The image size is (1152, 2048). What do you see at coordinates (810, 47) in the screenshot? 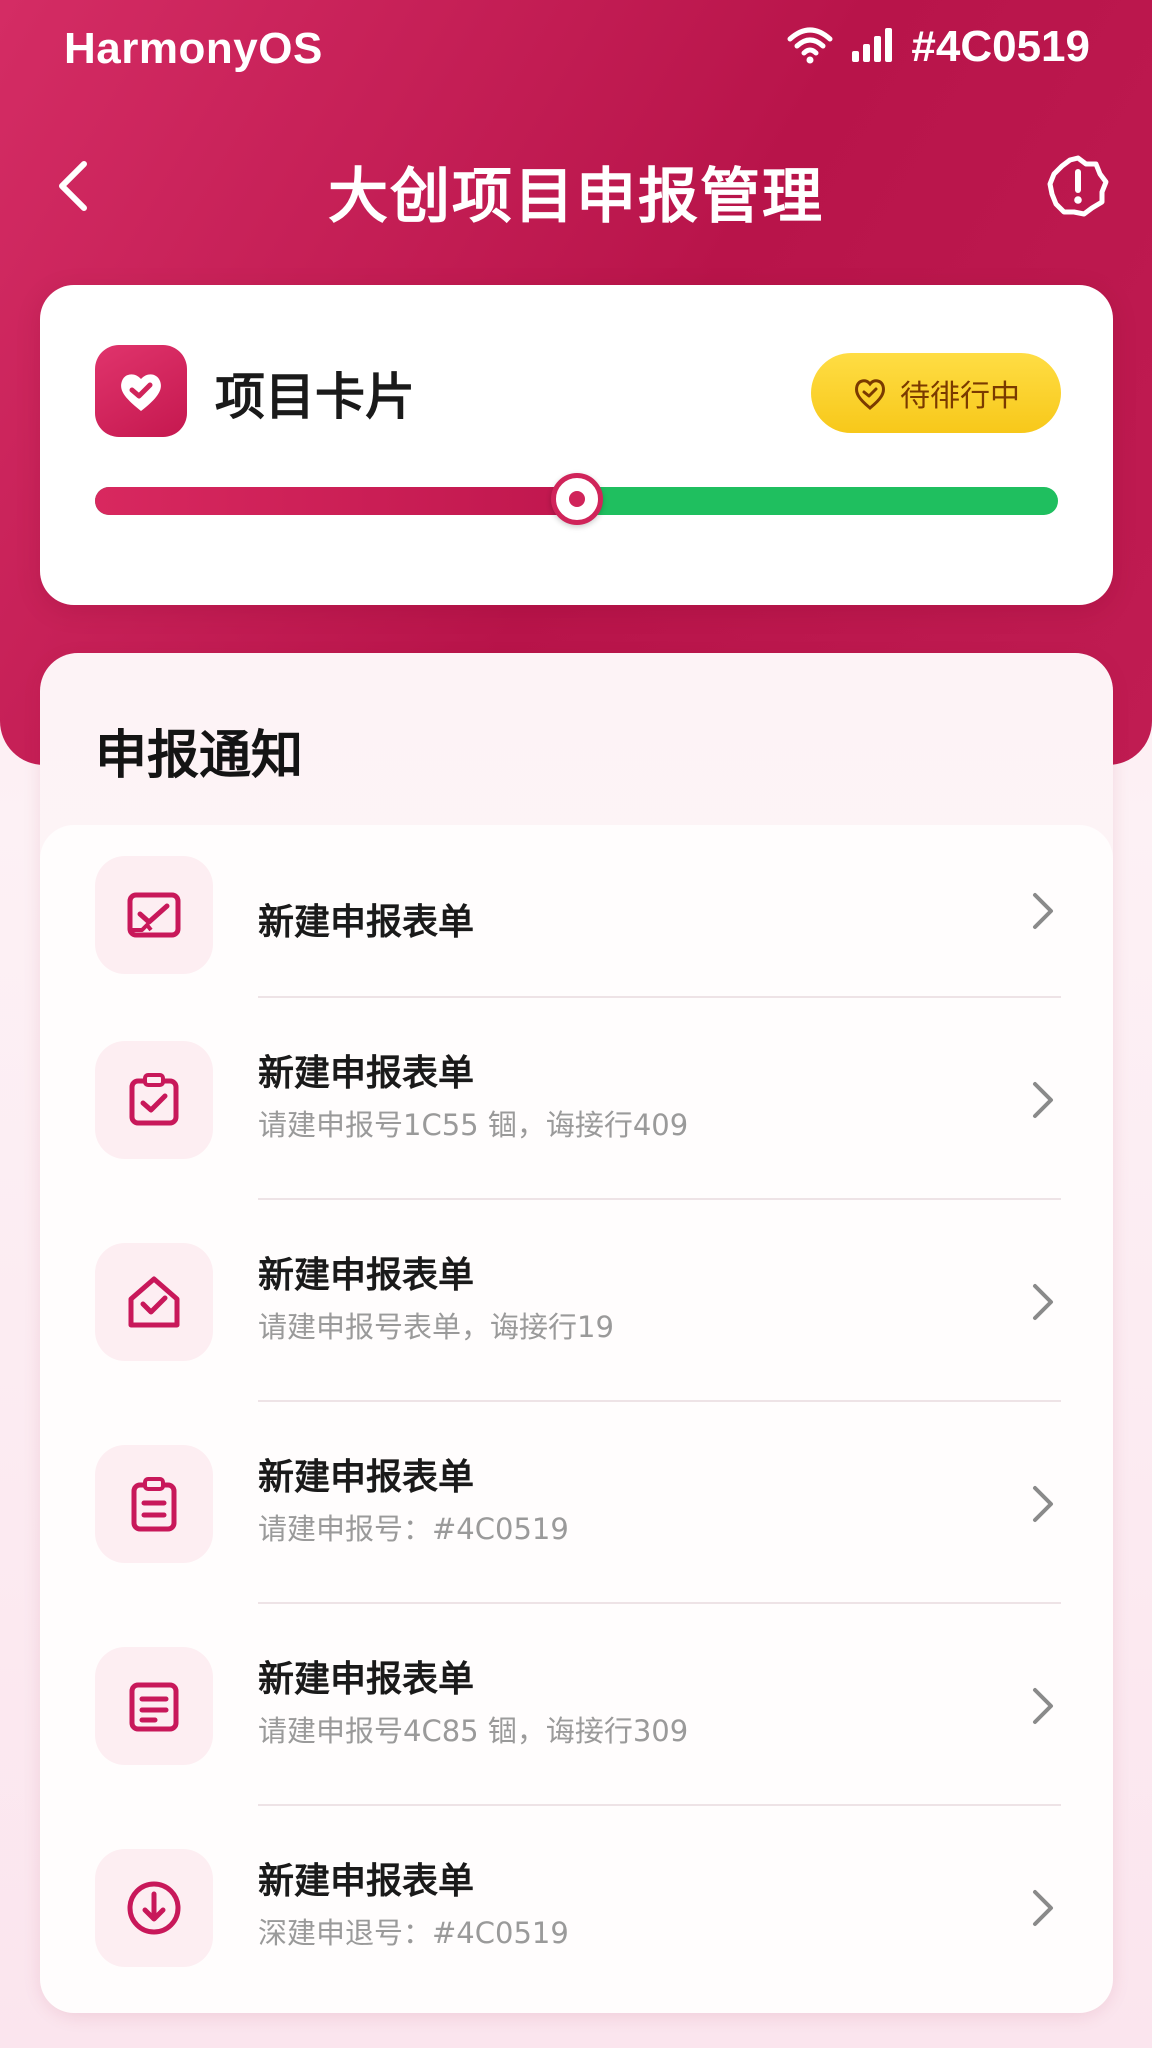
I see `wifi-icon` at bounding box center [810, 47].